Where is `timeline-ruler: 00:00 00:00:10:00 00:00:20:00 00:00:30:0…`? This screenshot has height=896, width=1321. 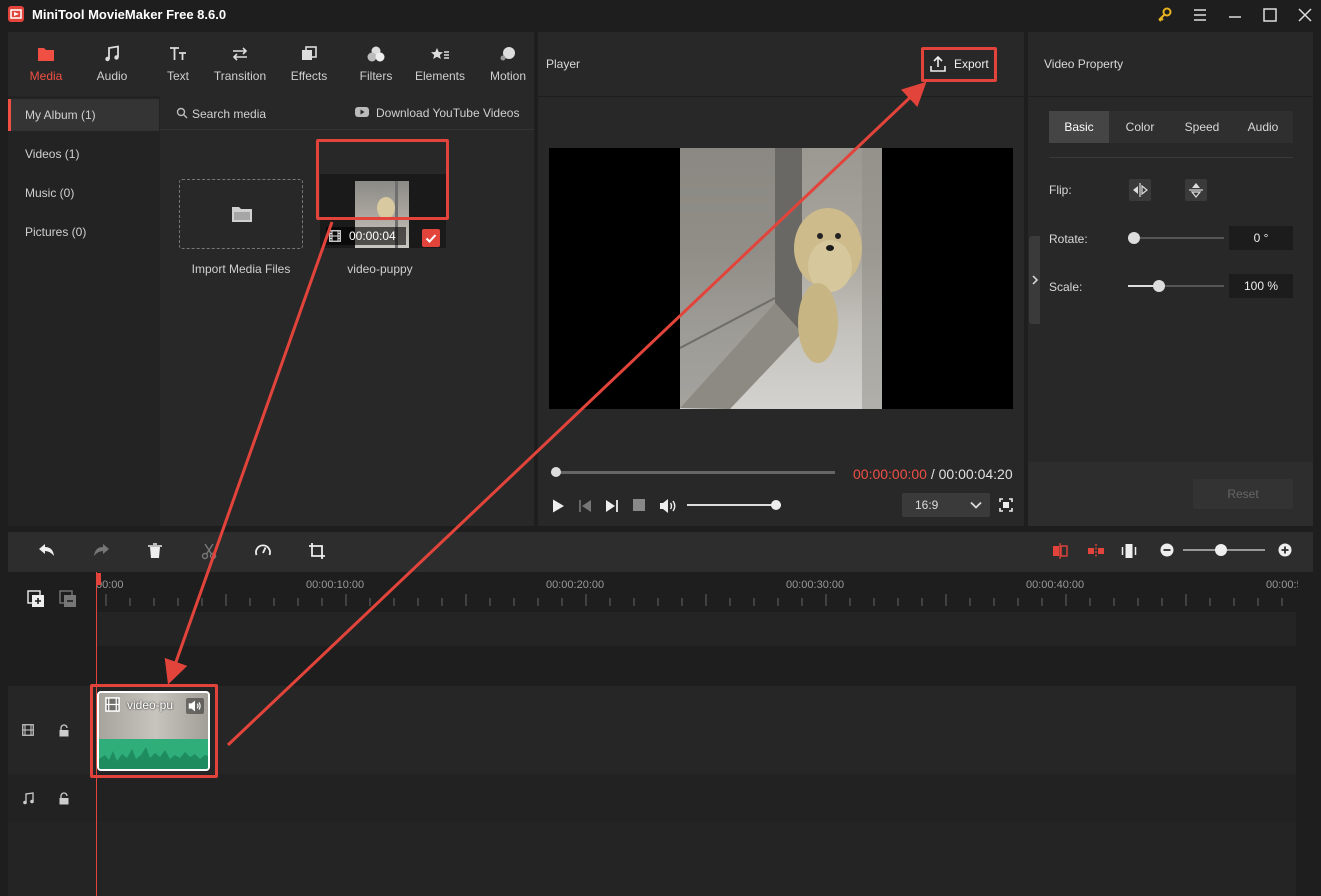 timeline-ruler: 00:00 00:00:10:00 00:00:20:00 00:00:30:0… is located at coordinates (704, 592).